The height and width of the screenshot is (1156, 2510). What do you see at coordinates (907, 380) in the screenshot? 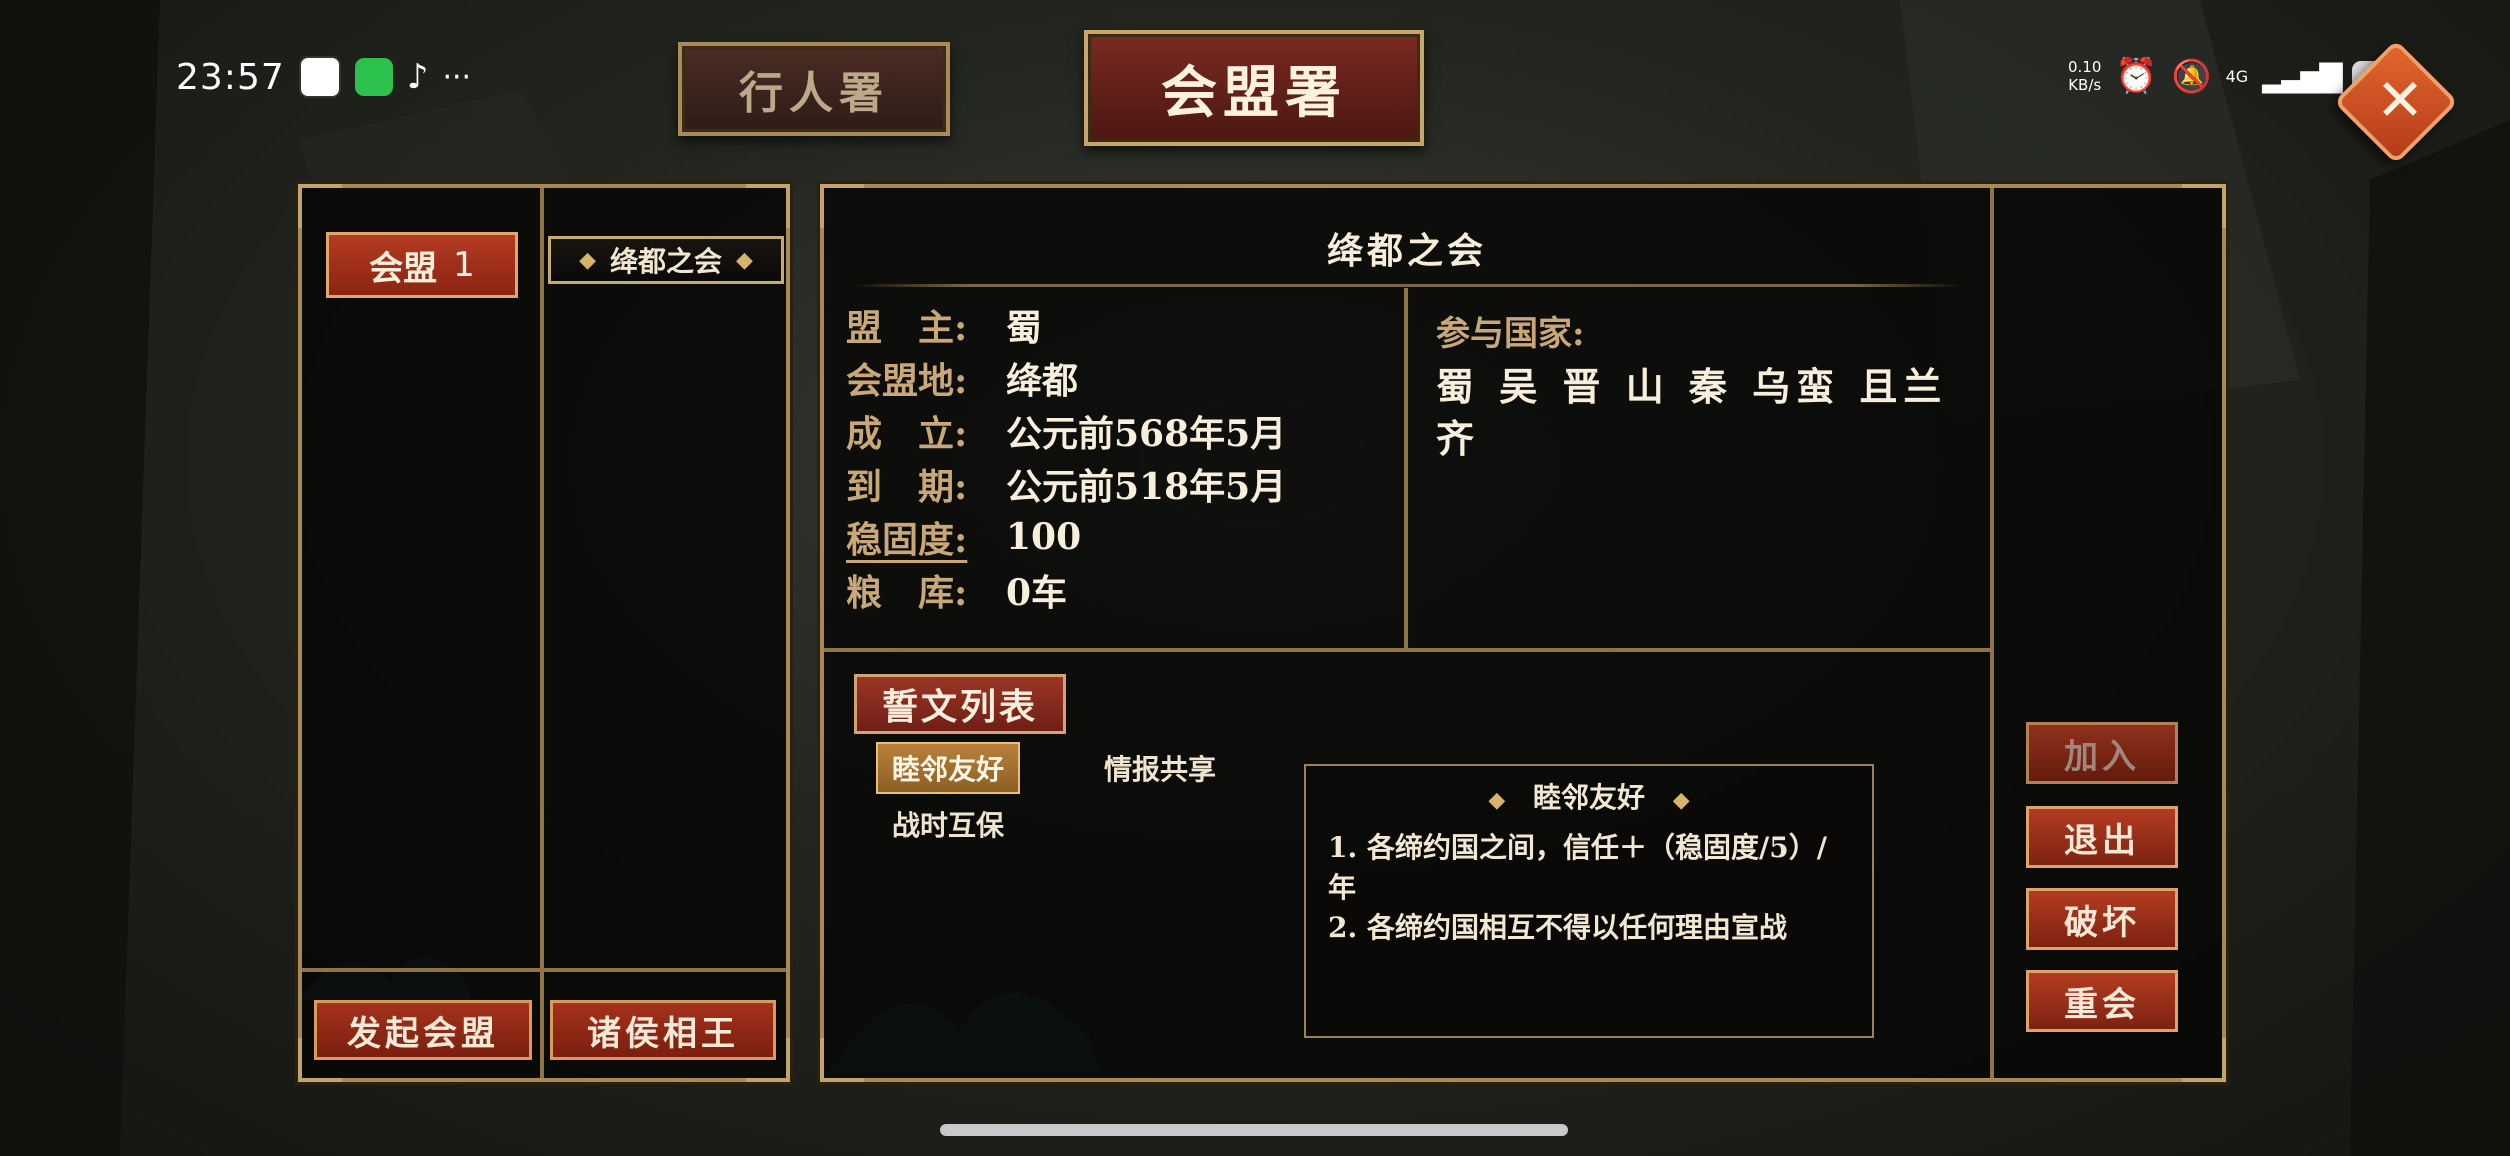
I see `info-label: 会盟地:` at bounding box center [907, 380].